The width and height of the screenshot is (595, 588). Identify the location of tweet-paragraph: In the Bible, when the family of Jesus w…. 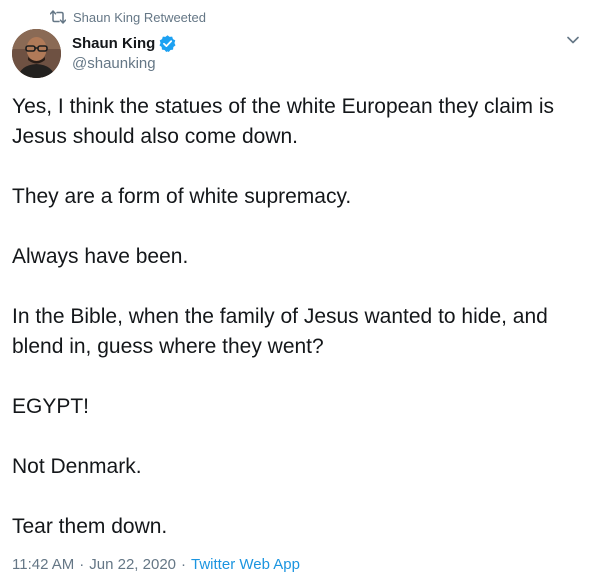
(280, 331).